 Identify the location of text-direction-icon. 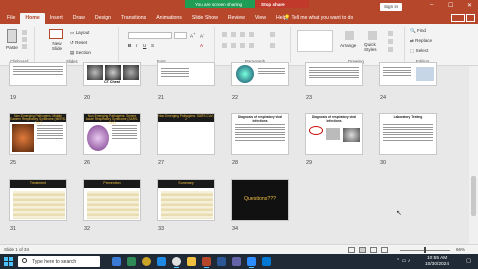
(272, 34).